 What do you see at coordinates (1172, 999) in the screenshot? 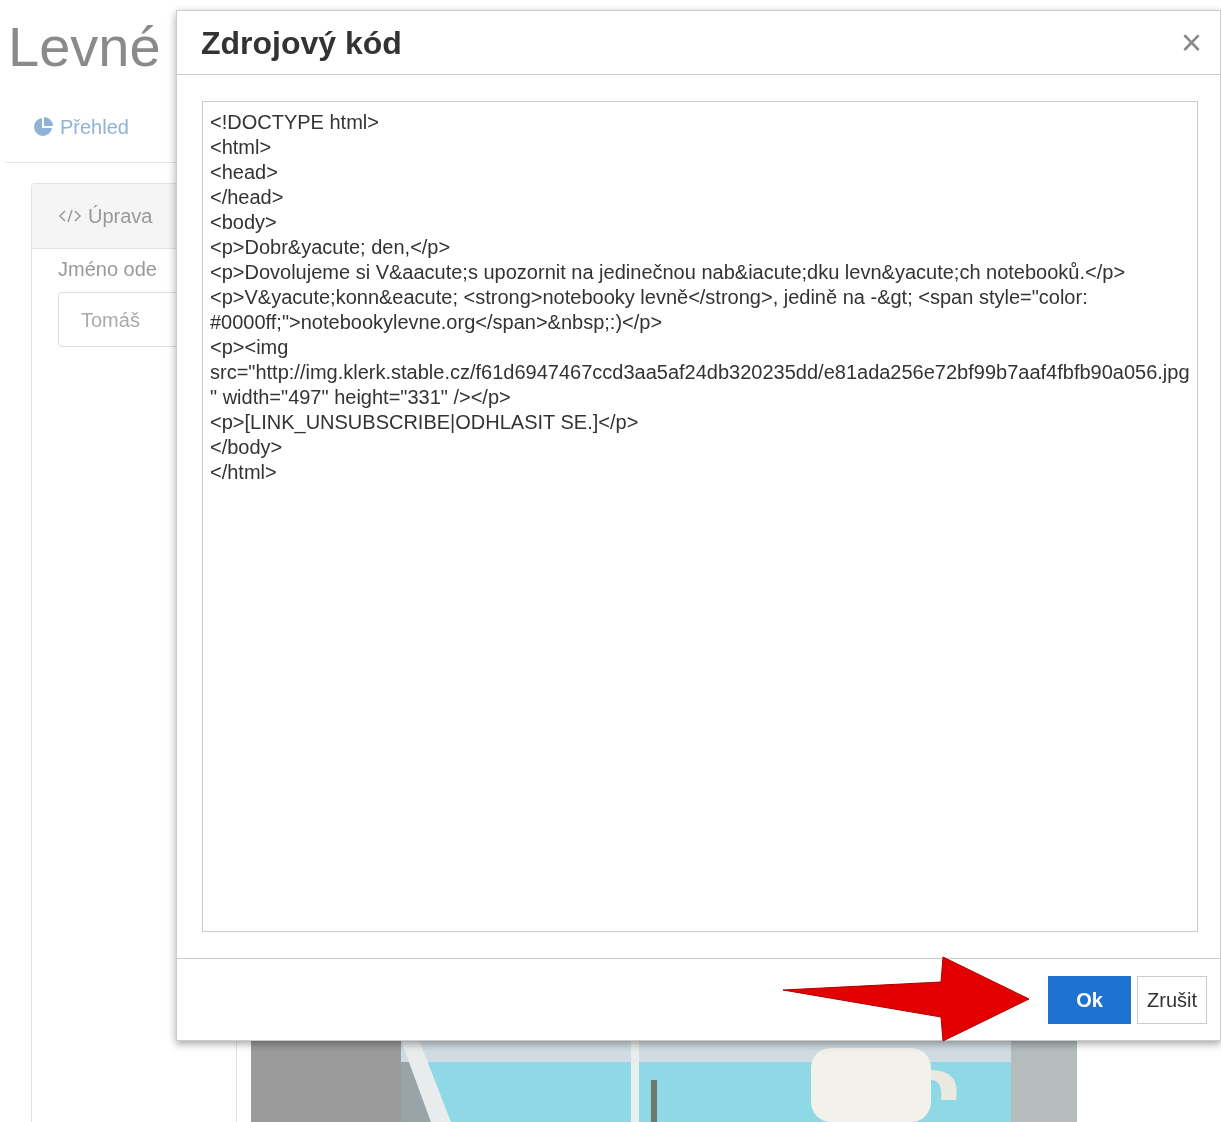
I see `cancel-button: Zrušit` at bounding box center [1172, 999].